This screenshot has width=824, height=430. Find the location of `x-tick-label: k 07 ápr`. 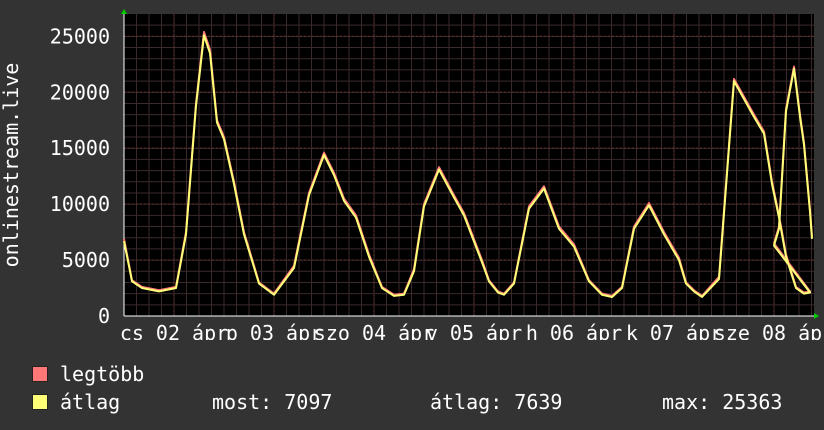

x-tick-label: k 07 ápr is located at coordinates (674, 330).